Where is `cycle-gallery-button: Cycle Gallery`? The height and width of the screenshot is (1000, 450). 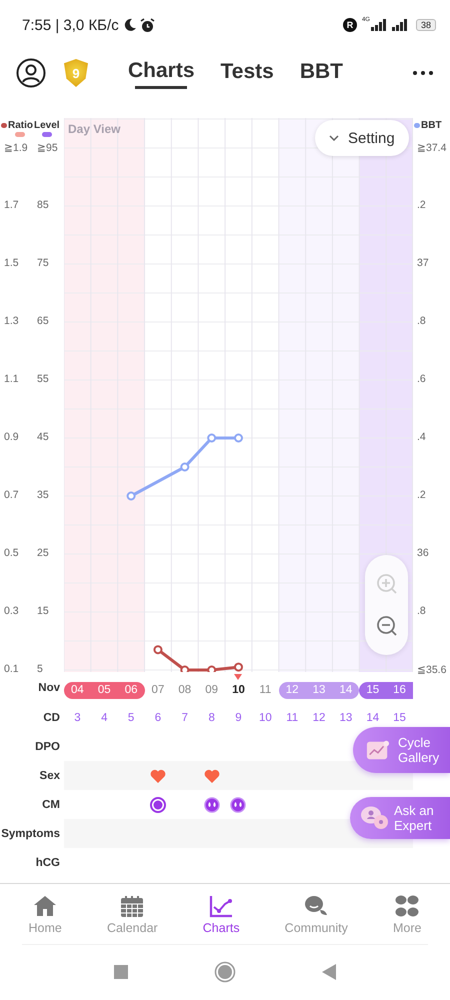 cycle-gallery-button: Cycle Gallery is located at coordinates (401, 750).